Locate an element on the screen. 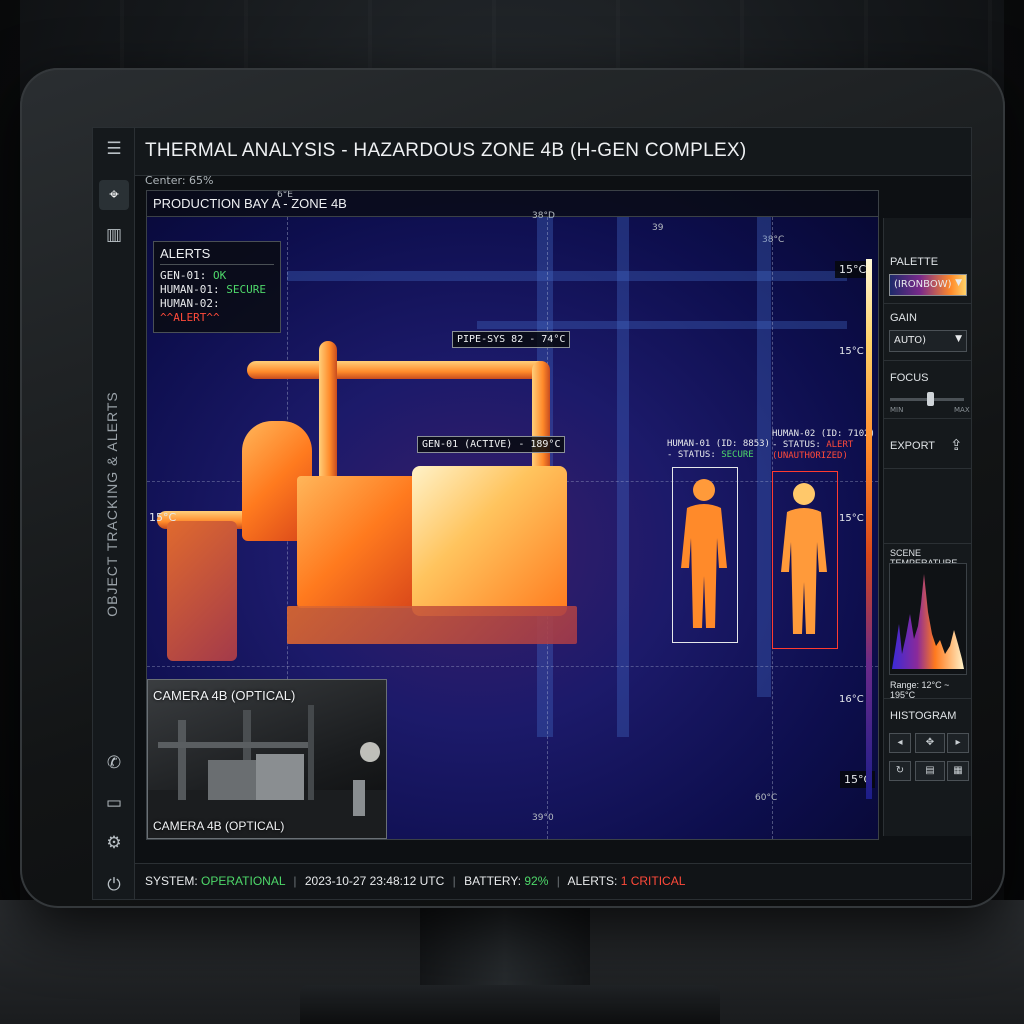  viewport-header: PRODUCTION BAY A - ZONE 4B is located at coordinates (512, 204).